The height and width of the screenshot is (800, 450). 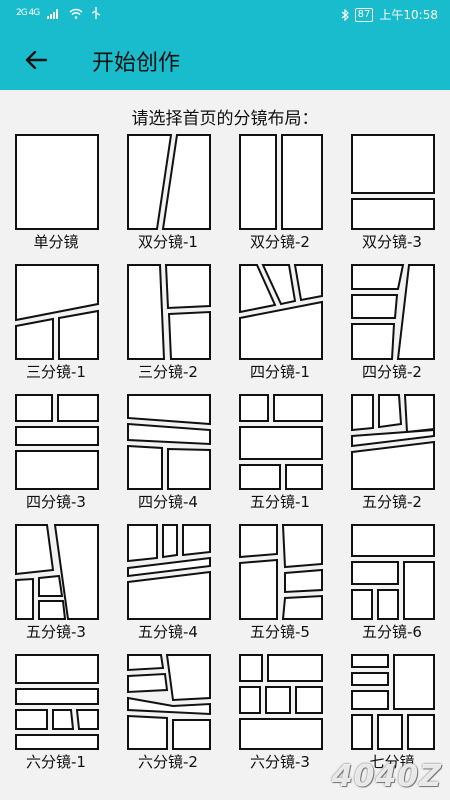 I want to click on layout-option: 双分镜-2, so click(x=280, y=198).